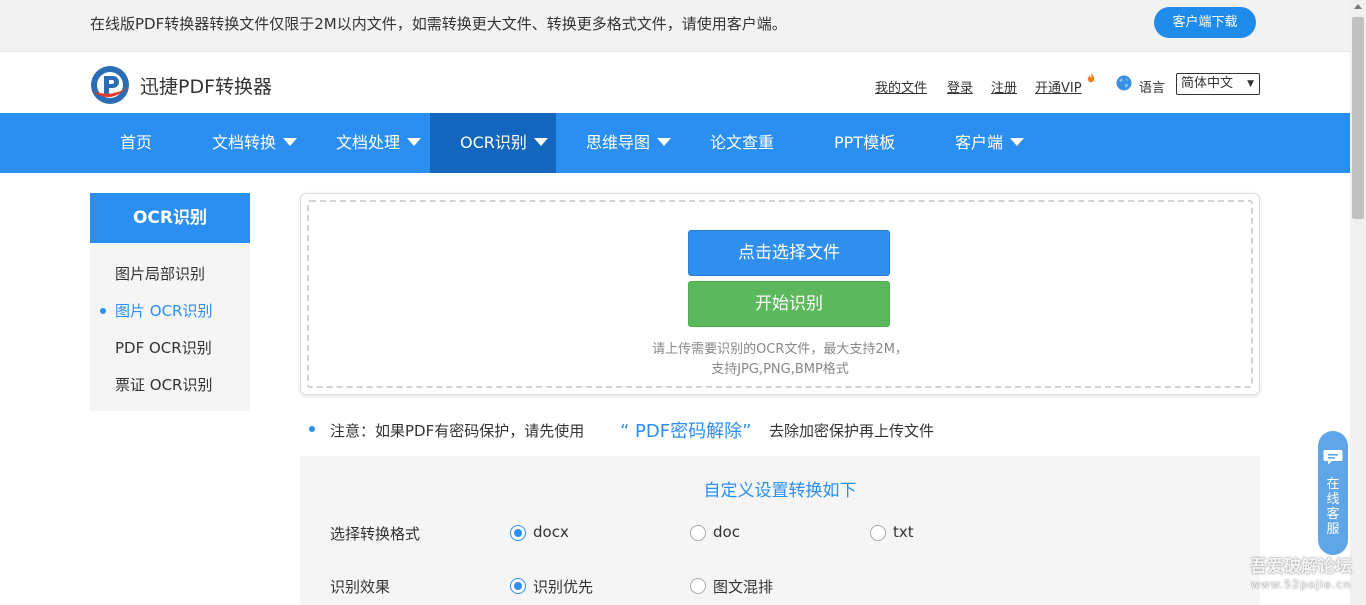 The width and height of the screenshot is (1366, 605). Describe the element at coordinates (1205, 22) in the screenshot. I see `client-download-button: 客户端下载` at that location.